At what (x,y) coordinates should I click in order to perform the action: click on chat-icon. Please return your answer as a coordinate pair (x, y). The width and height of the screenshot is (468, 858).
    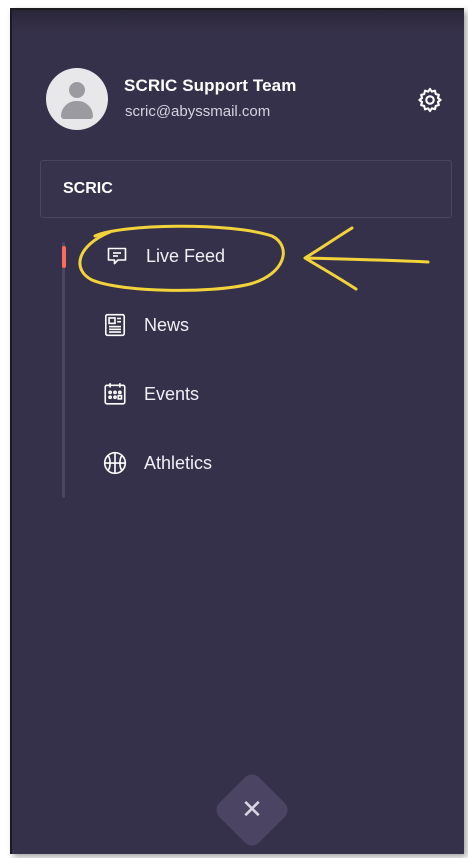
    Looking at the image, I should click on (117, 256).